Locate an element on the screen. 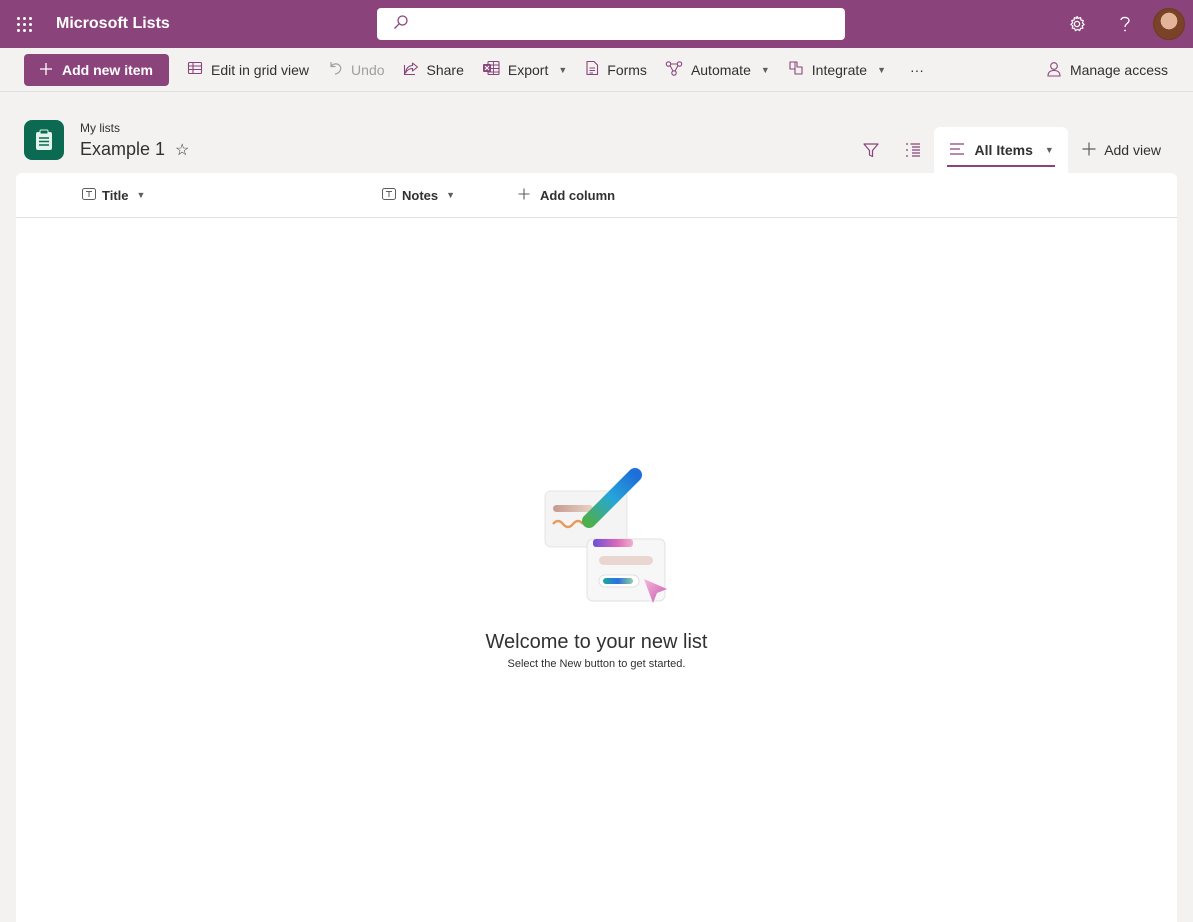 The width and height of the screenshot is (1193, 922). automate-icon is located at coordinates (674, 69).